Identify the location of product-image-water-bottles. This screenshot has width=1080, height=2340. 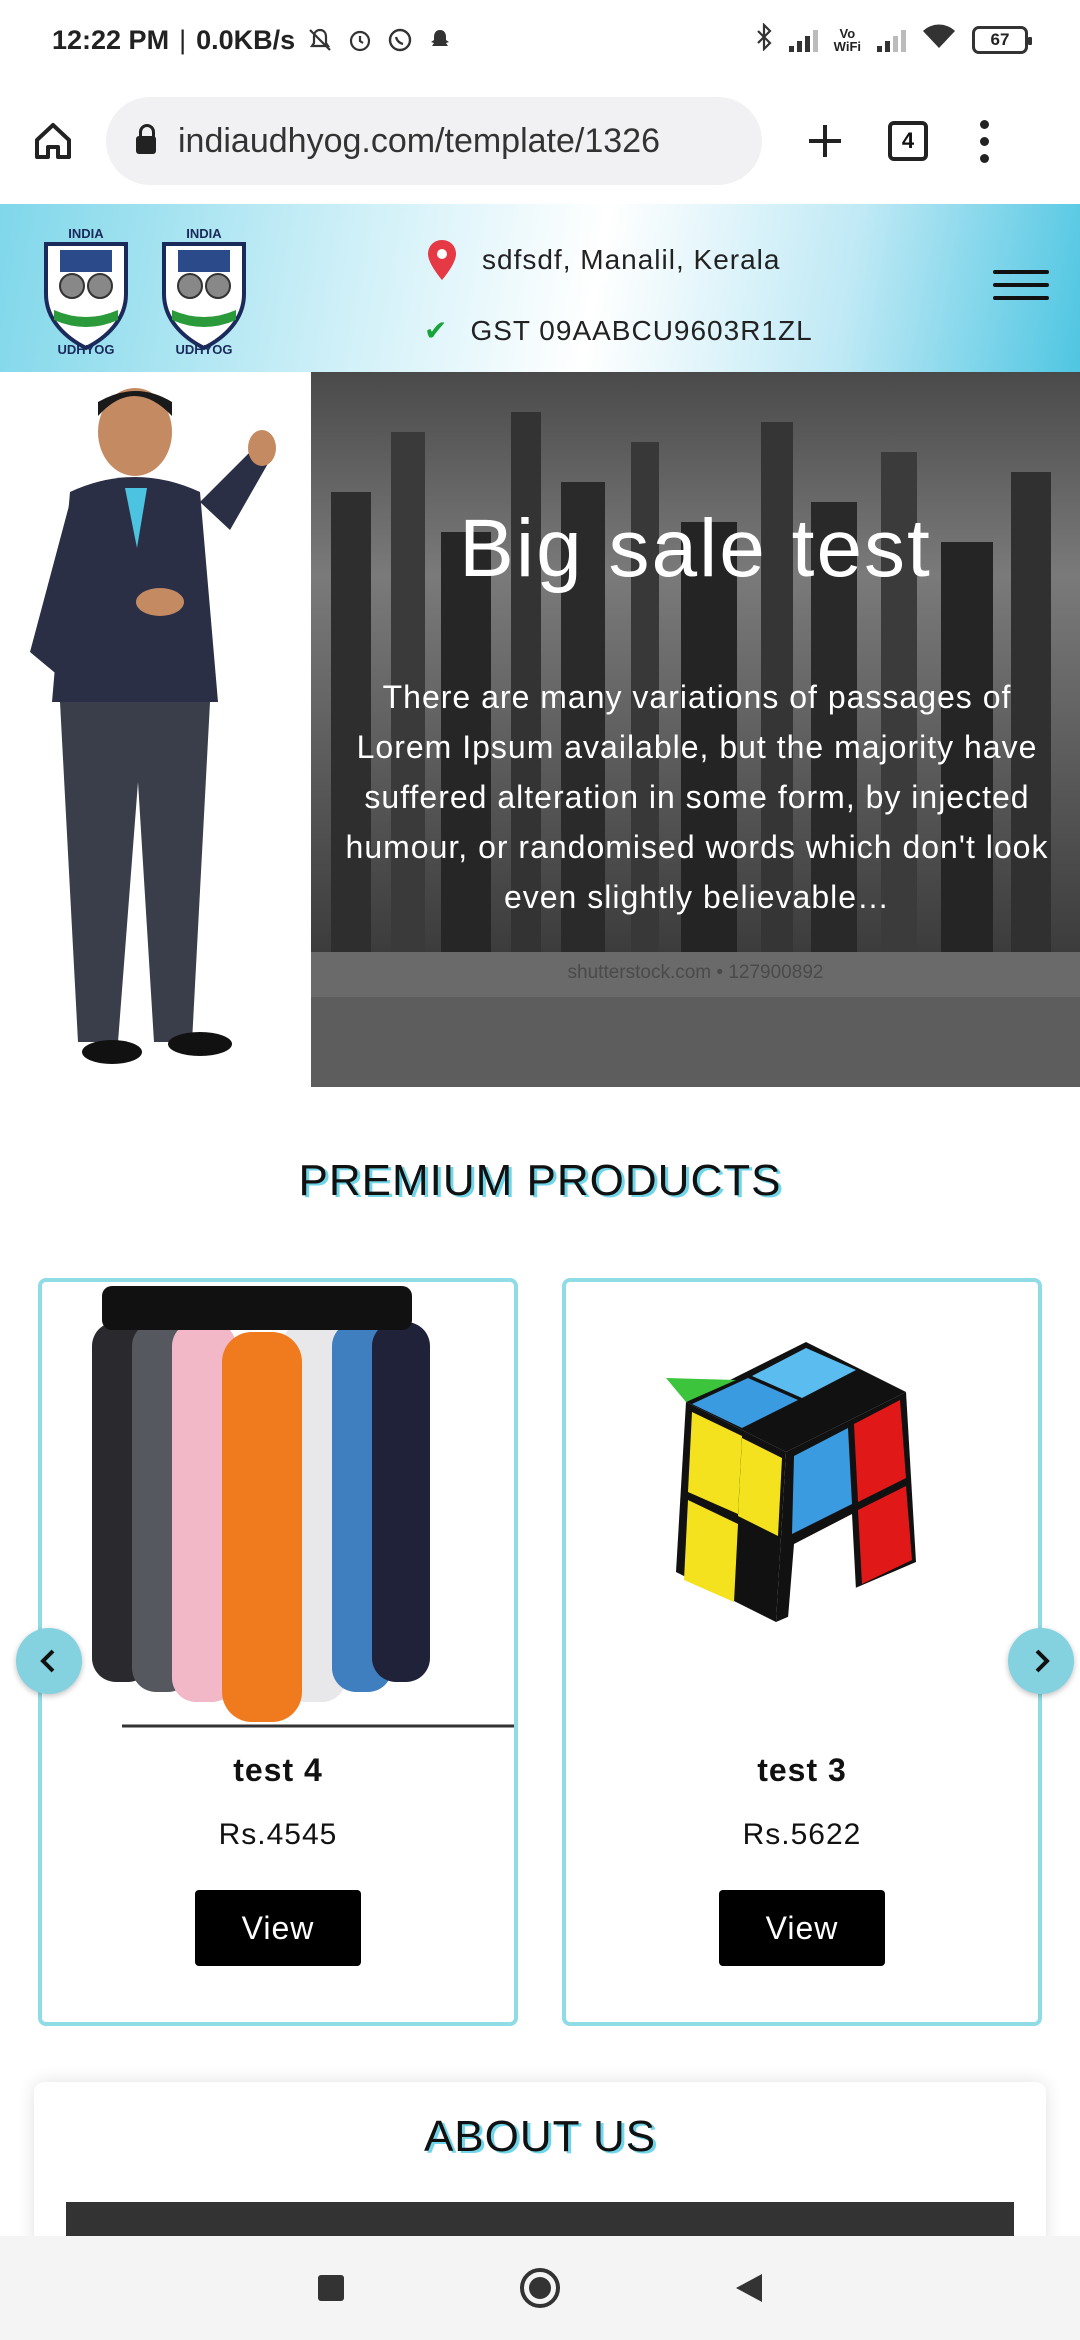
(303, 1507).